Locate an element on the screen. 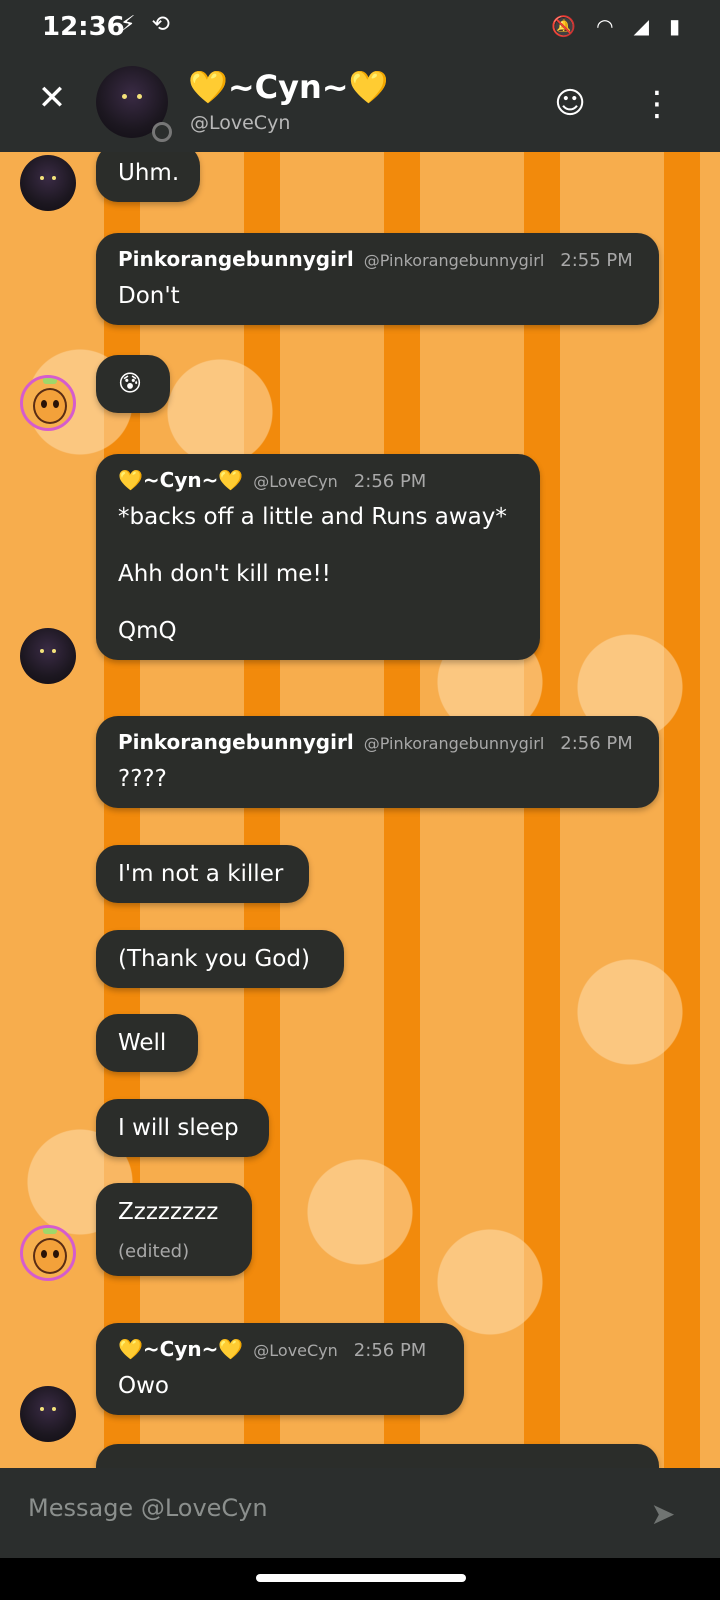  battery-icon: ▮ is located at coordinates (674, 26).